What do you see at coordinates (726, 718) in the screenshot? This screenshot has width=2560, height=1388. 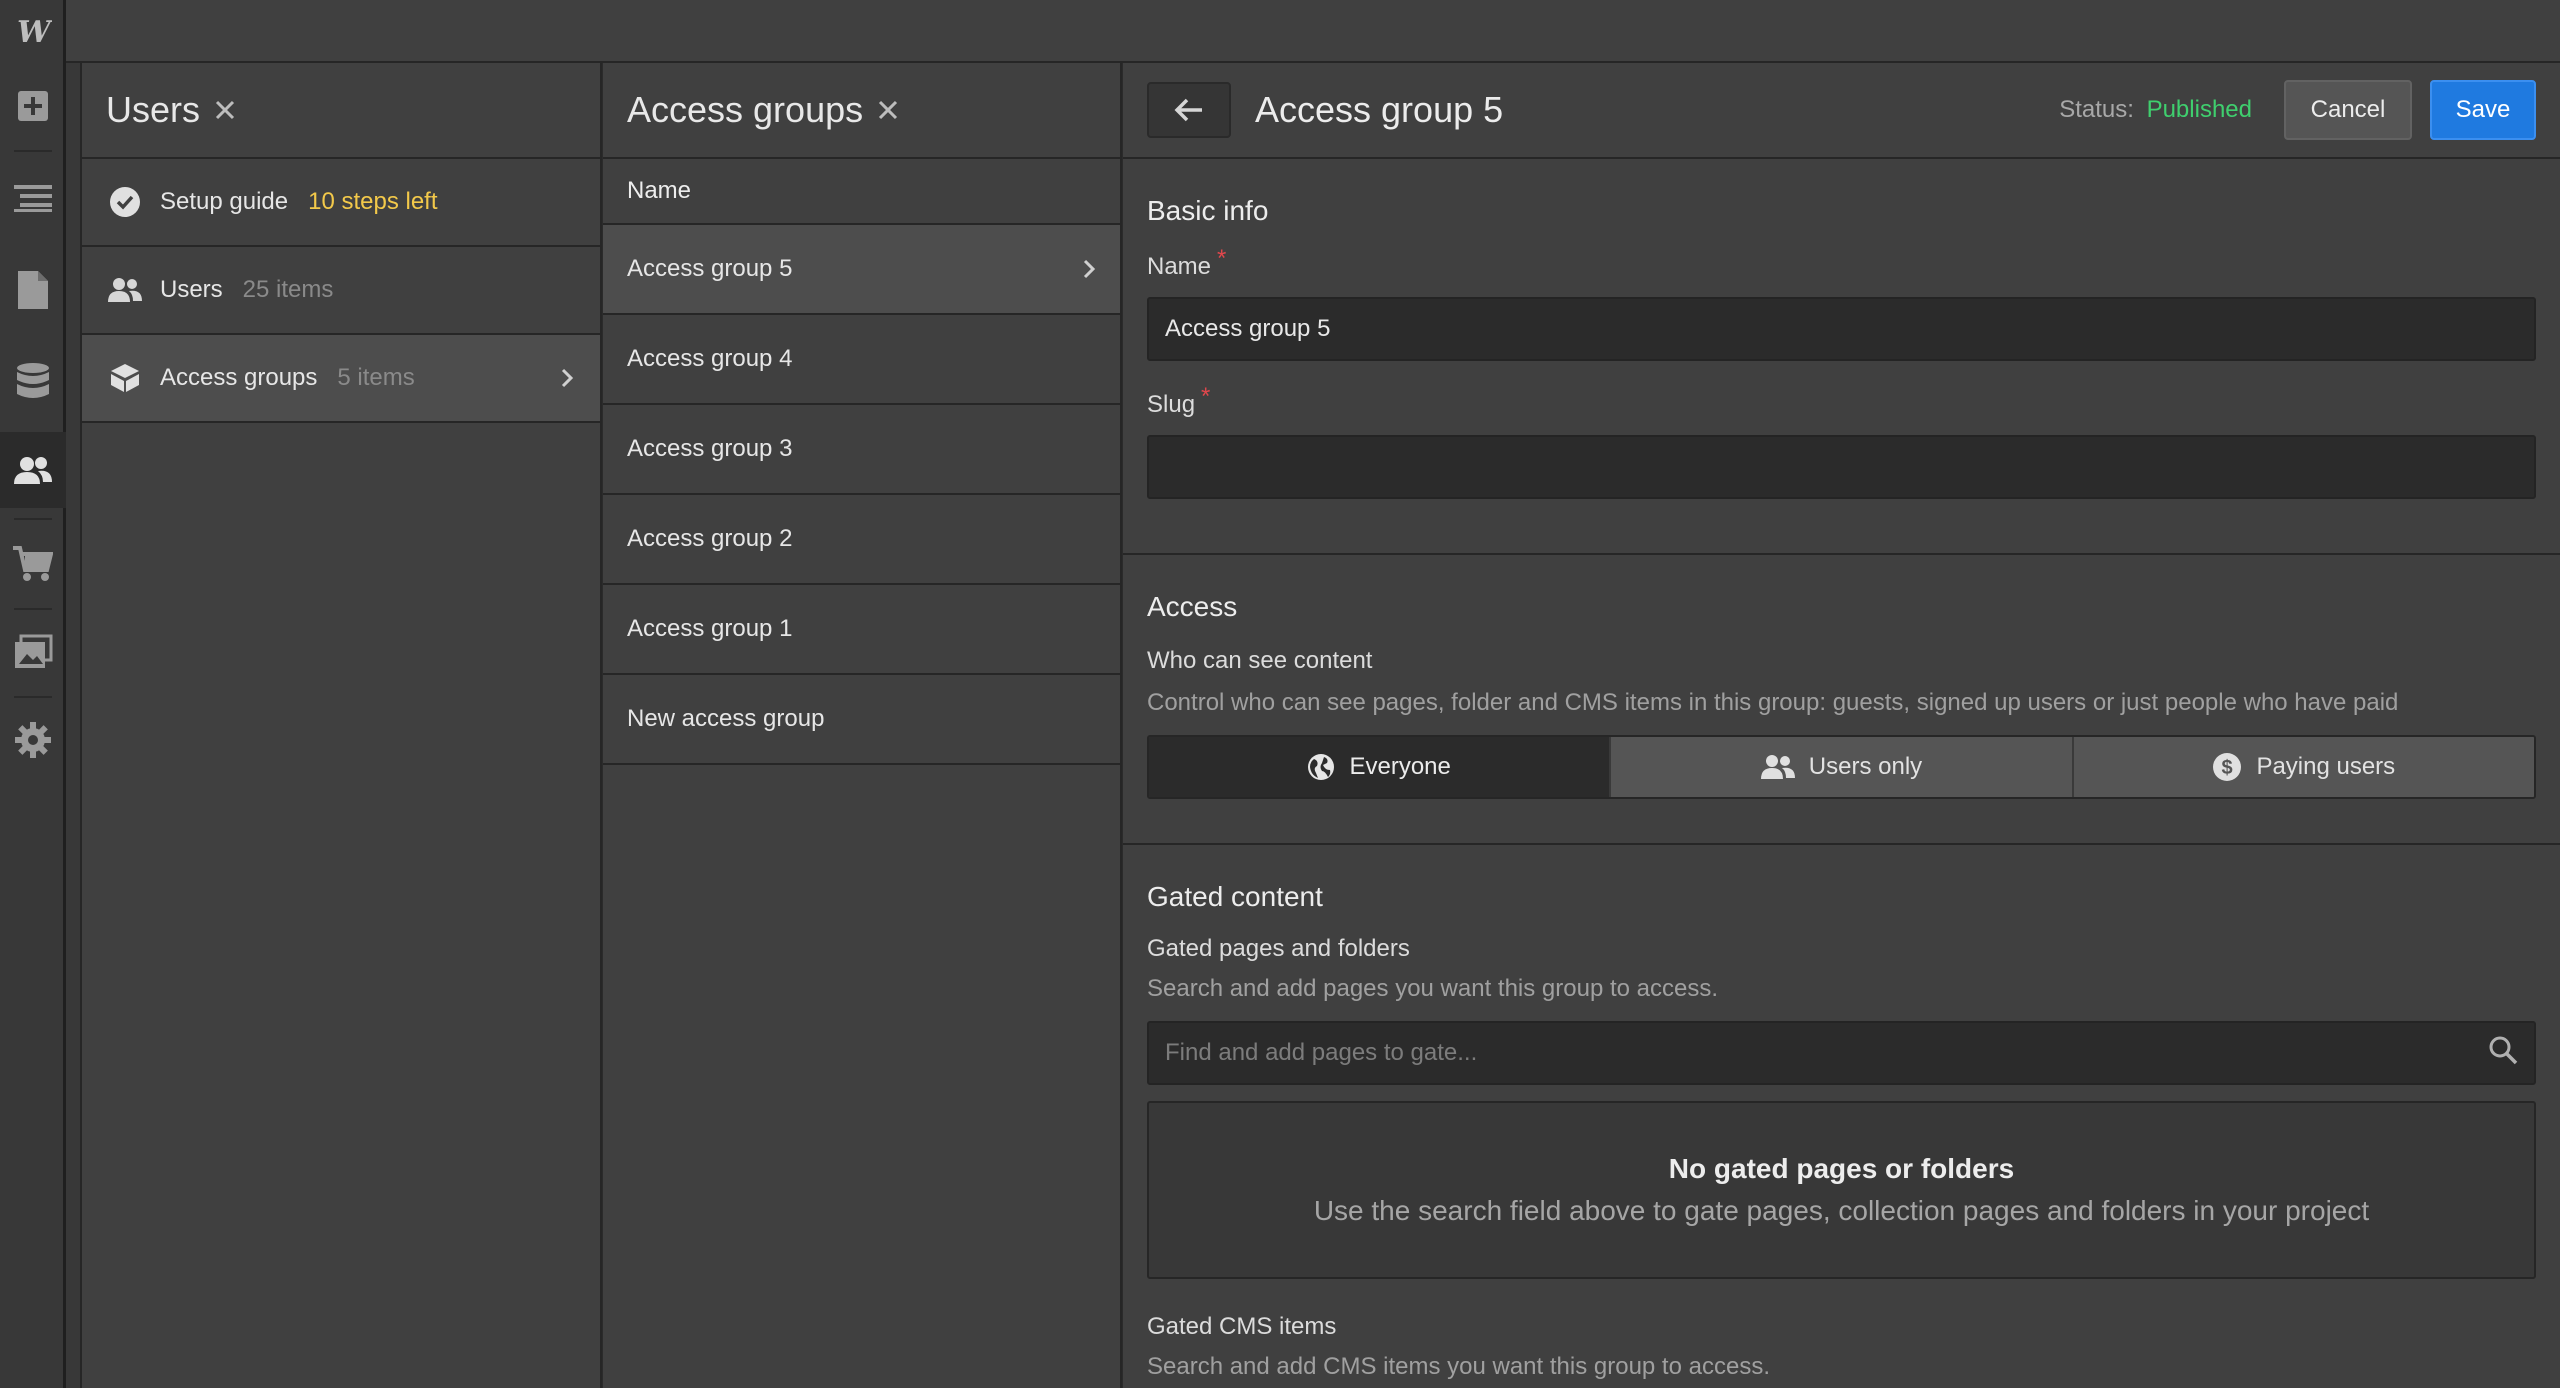 I see `list-item-label: New access group` at bounding box center [726, 718].